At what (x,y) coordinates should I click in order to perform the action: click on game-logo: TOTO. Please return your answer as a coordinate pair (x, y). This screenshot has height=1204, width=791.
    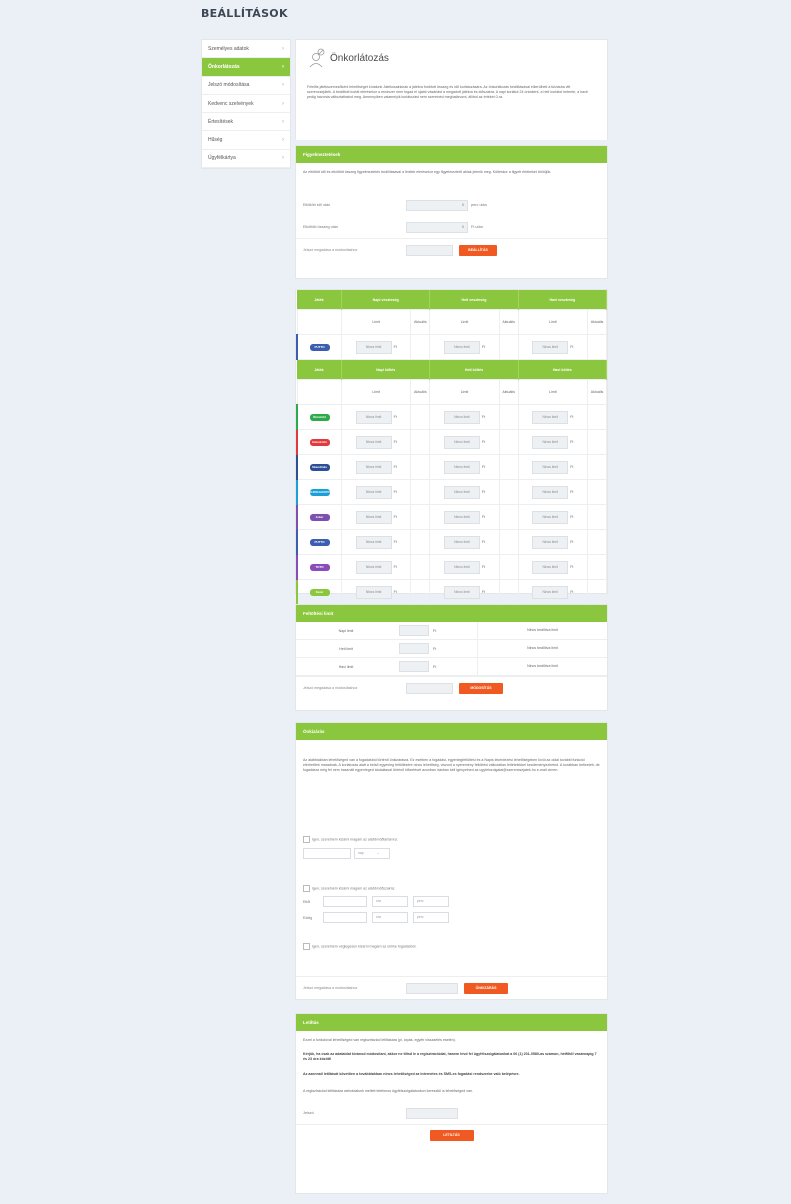
    Looking at the image, I should click on (319, 567).